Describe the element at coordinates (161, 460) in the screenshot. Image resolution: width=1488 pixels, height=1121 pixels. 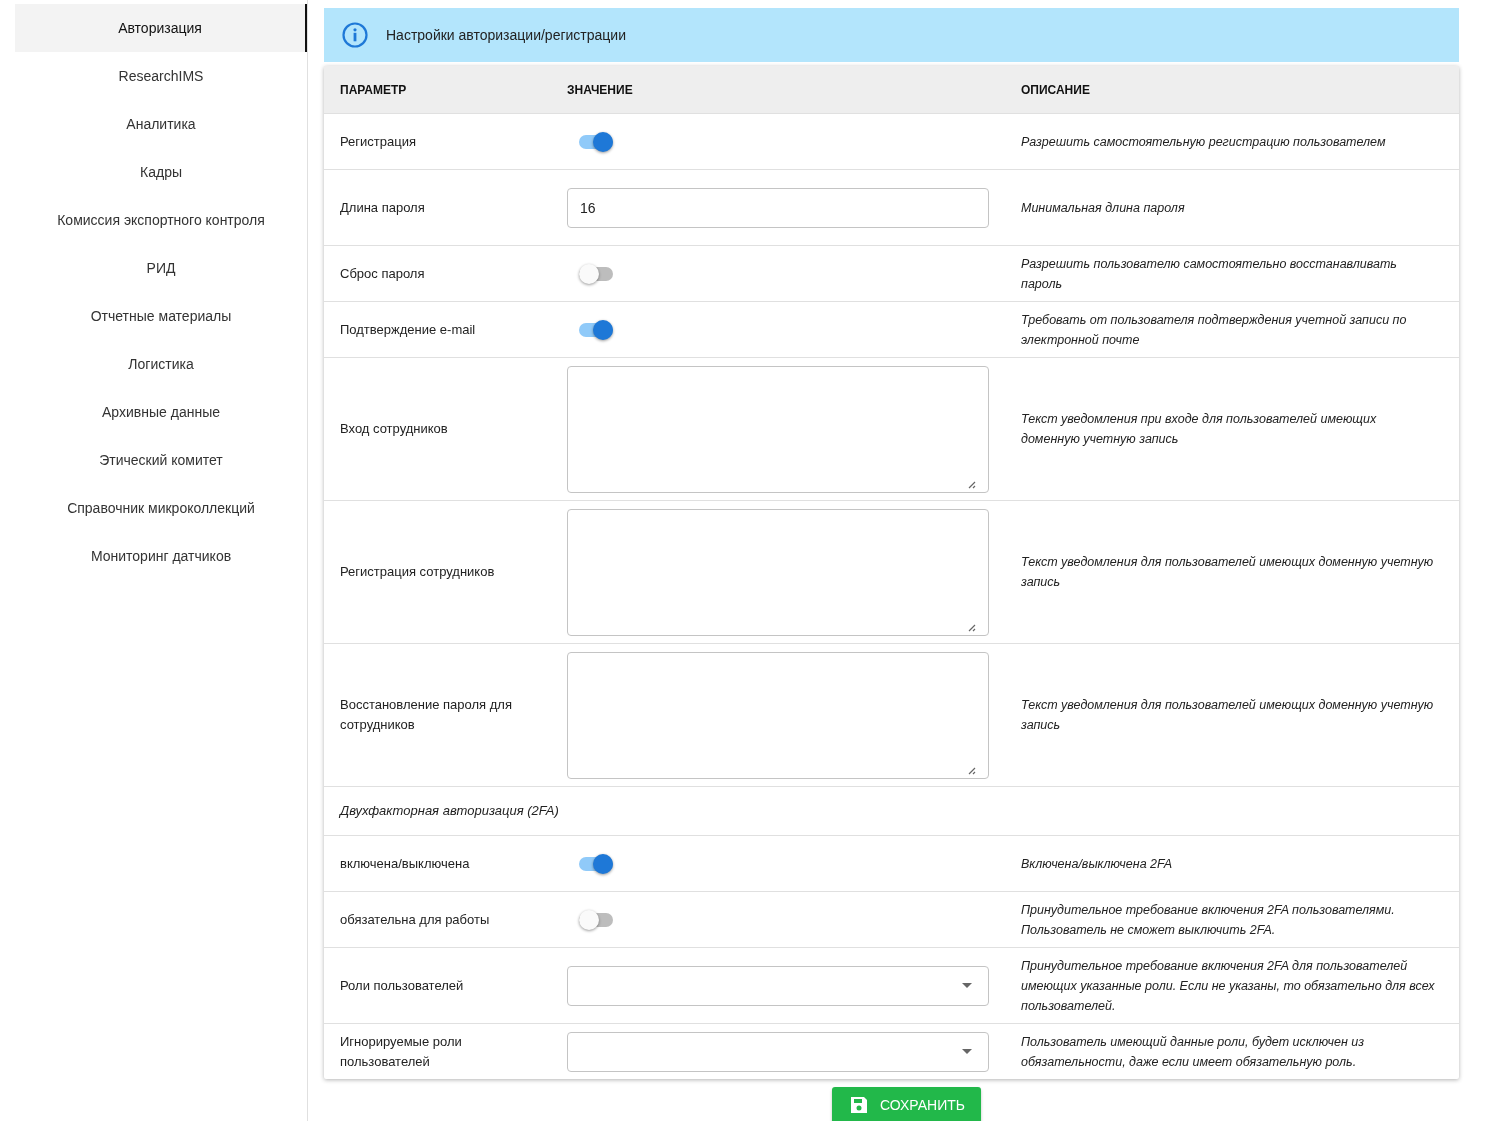
I see `sidebar-item: Этический комитет` at that location.